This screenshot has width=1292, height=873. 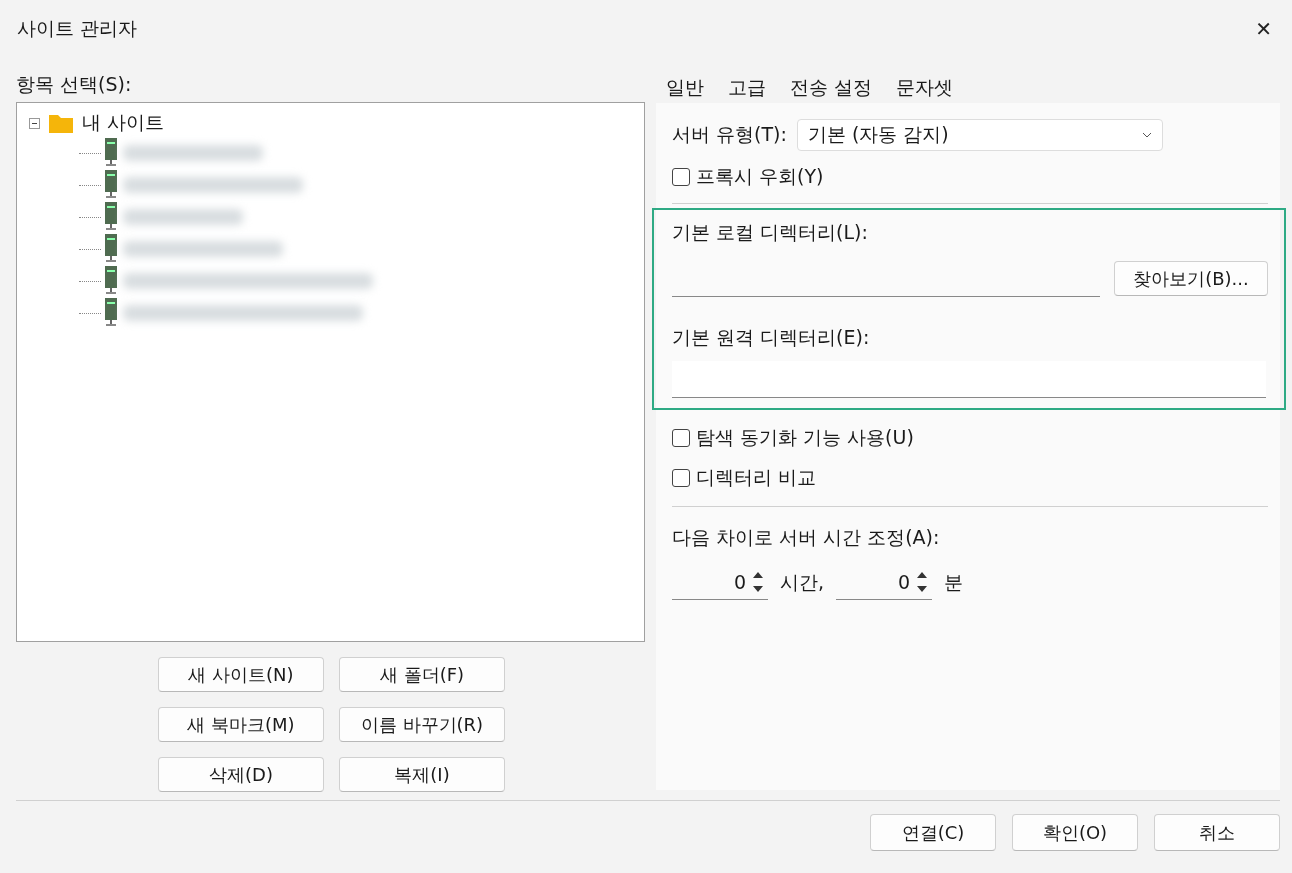 I want to click on dialog-button: 취소, so click(x=1217, y=832).